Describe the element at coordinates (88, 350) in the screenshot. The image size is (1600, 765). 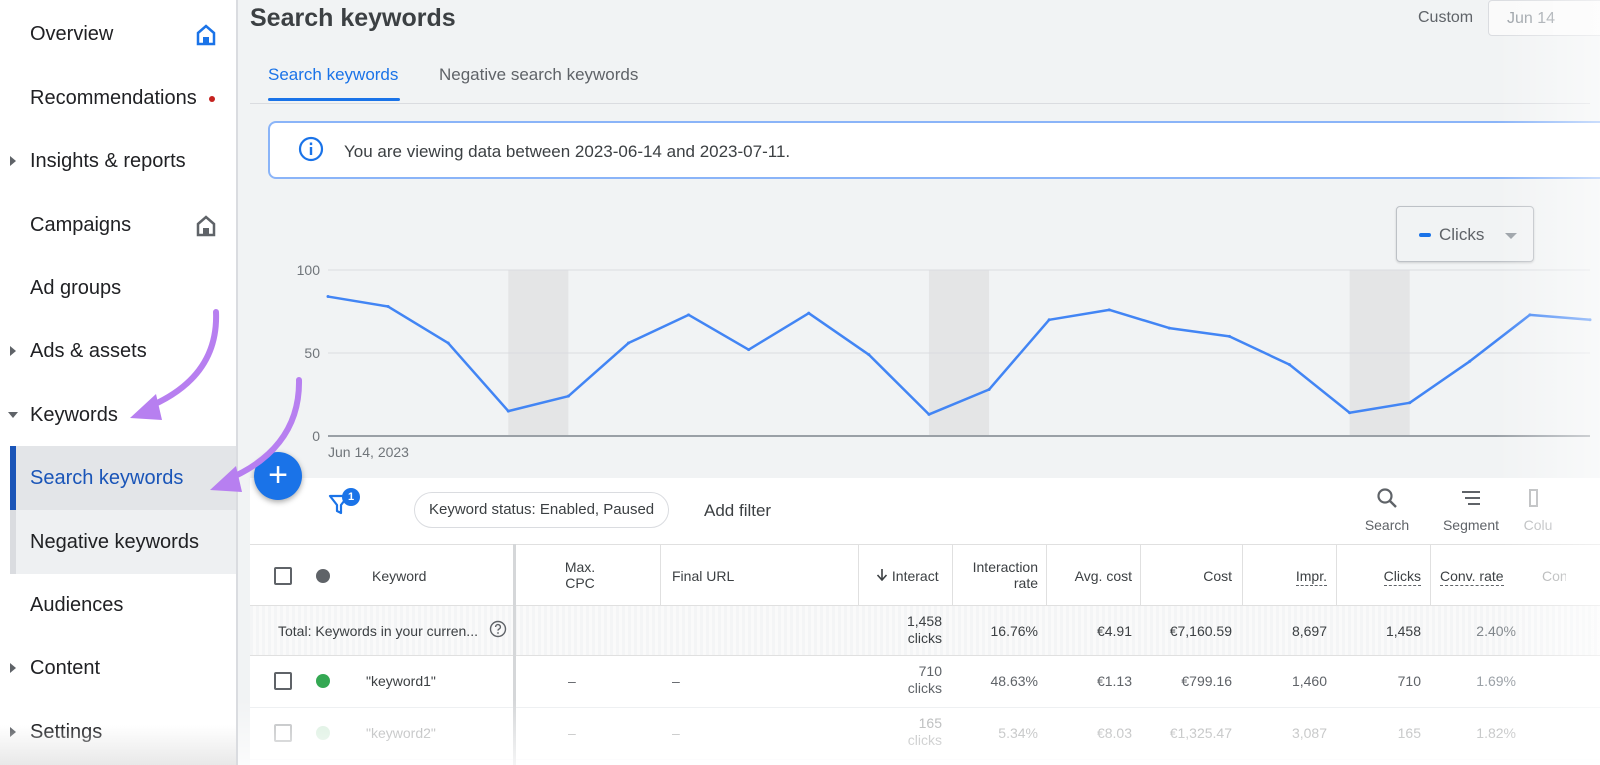
I see `sidebar-item-label: Ads & assets` at that location.